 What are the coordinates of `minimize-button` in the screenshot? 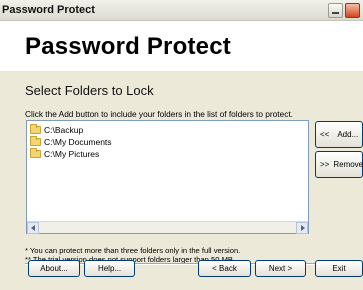 It's located at (335, 10).